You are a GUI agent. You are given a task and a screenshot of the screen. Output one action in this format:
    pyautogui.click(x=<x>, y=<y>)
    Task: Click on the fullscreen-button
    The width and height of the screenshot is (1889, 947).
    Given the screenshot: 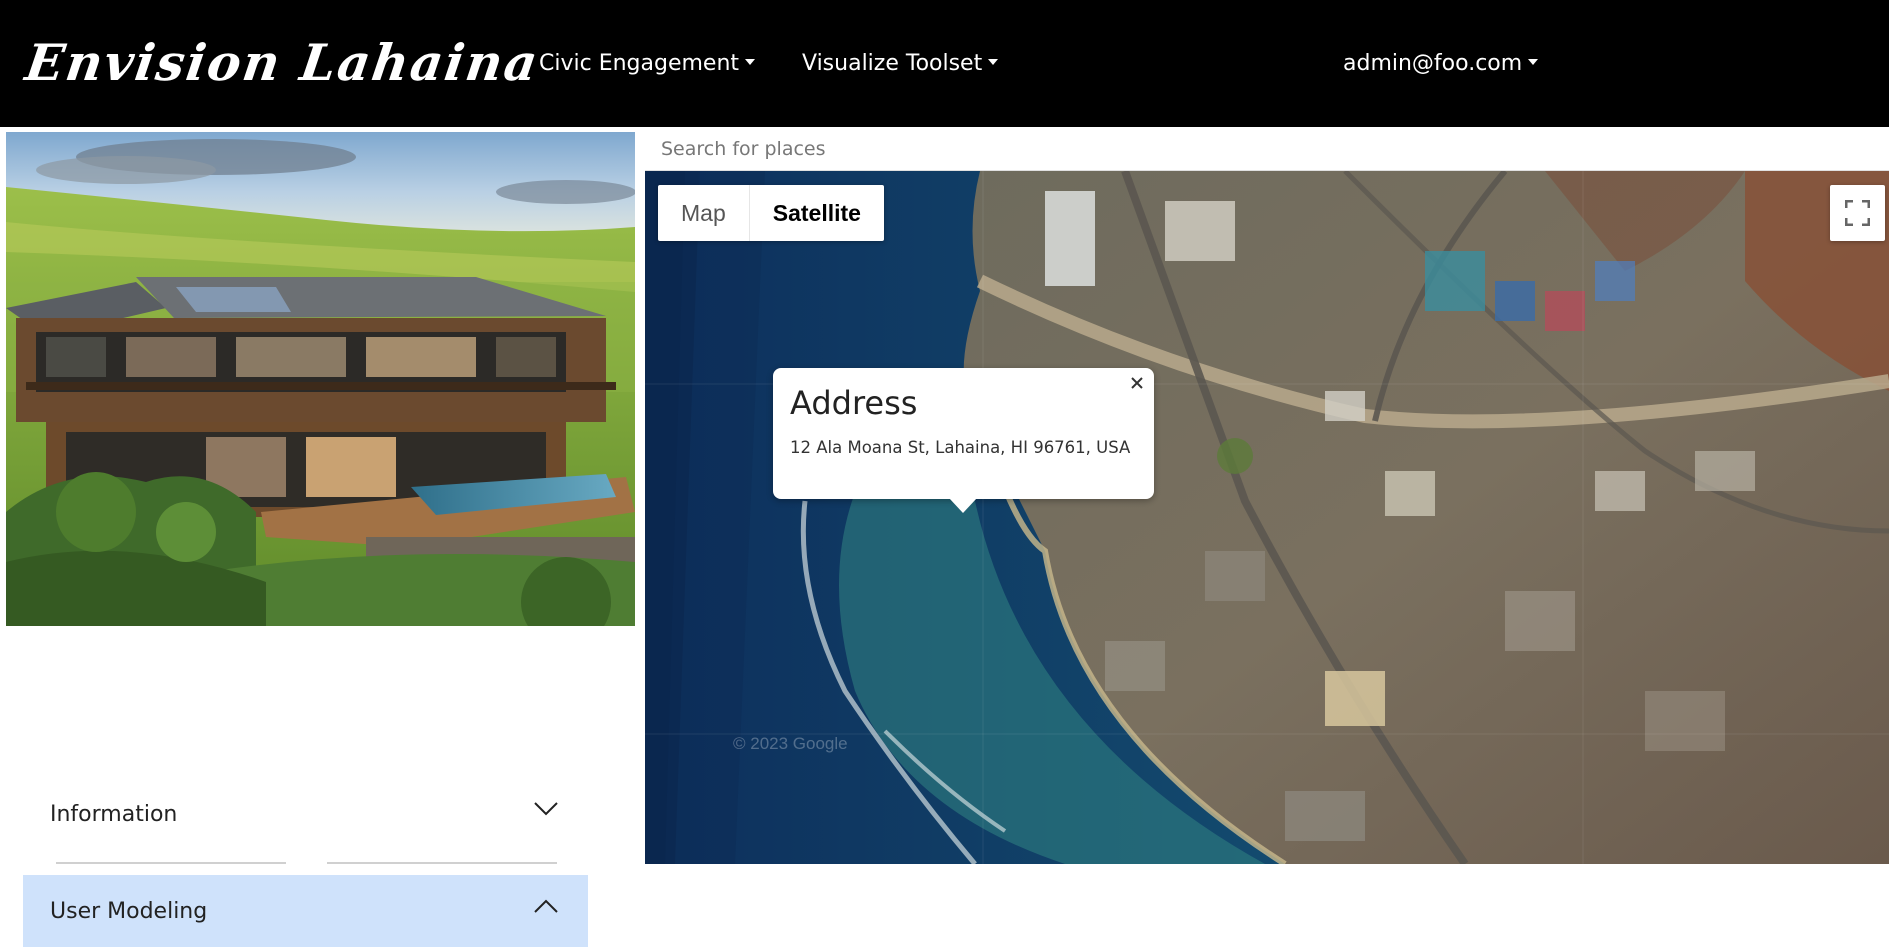 What is the action you would take?
    pyautogui.click(x=1857, y=213)
    